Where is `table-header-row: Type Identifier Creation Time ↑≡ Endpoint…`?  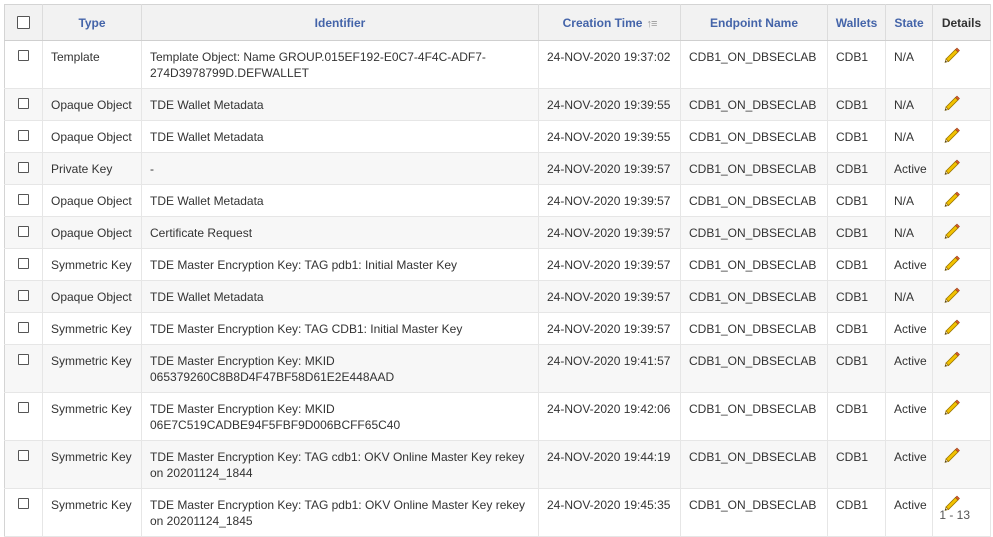 table-header-row: Type Identifier Creation Time ↑≡ Endpoint… is located at coordinates (497, 22).